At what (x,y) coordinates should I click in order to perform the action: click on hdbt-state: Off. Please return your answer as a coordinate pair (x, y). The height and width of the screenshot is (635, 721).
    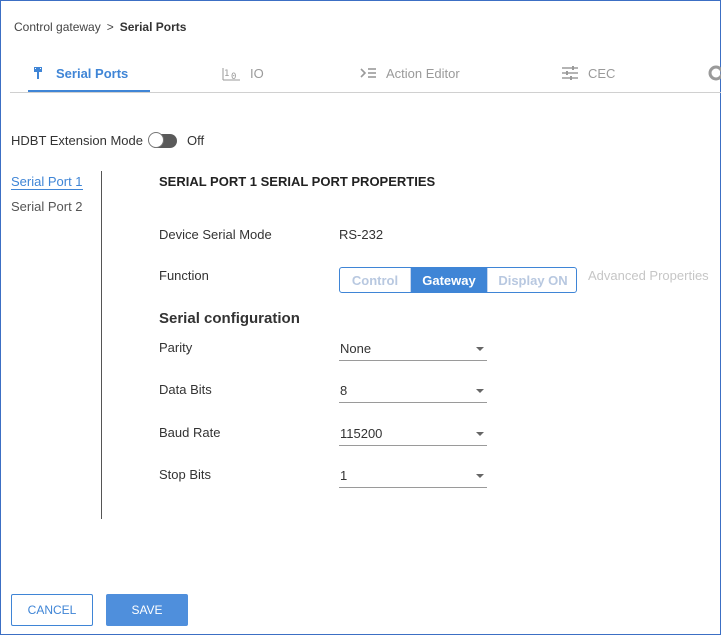
    Looking at the image, I should click on (196, 140).